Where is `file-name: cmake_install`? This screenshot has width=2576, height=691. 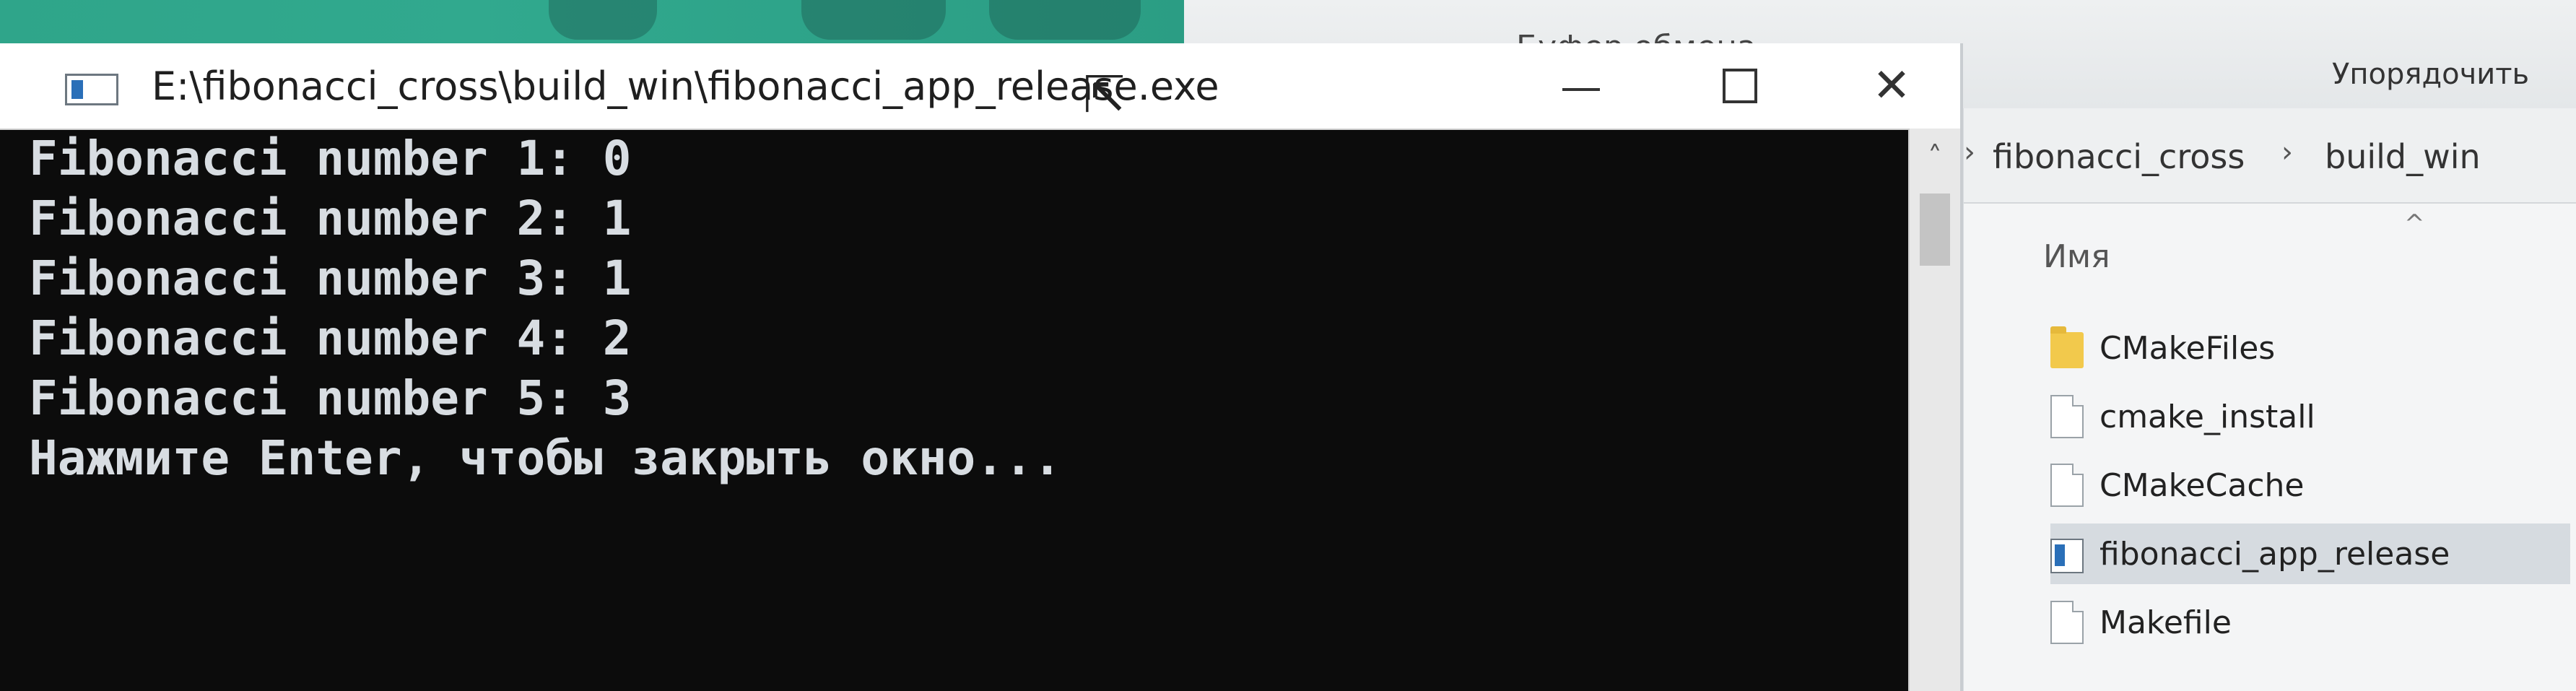
file-name: cmake_install is located at coordinates (2207, 416).